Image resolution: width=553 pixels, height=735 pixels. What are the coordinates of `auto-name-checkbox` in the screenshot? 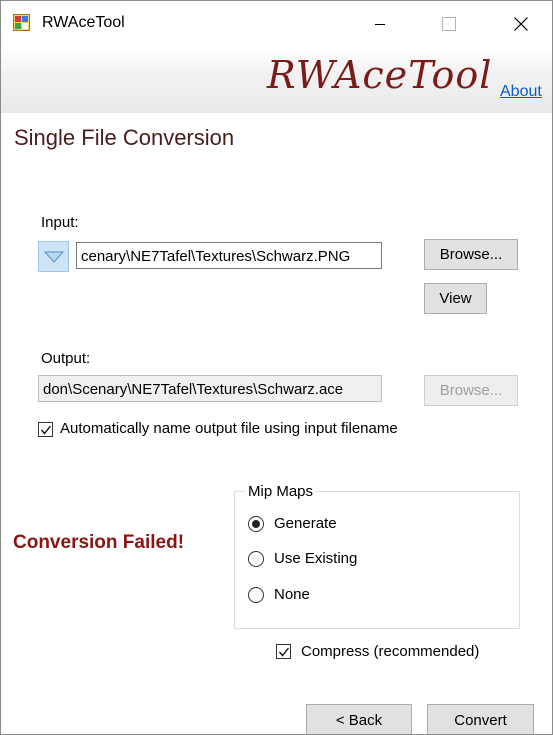 It's located at (45, 429).